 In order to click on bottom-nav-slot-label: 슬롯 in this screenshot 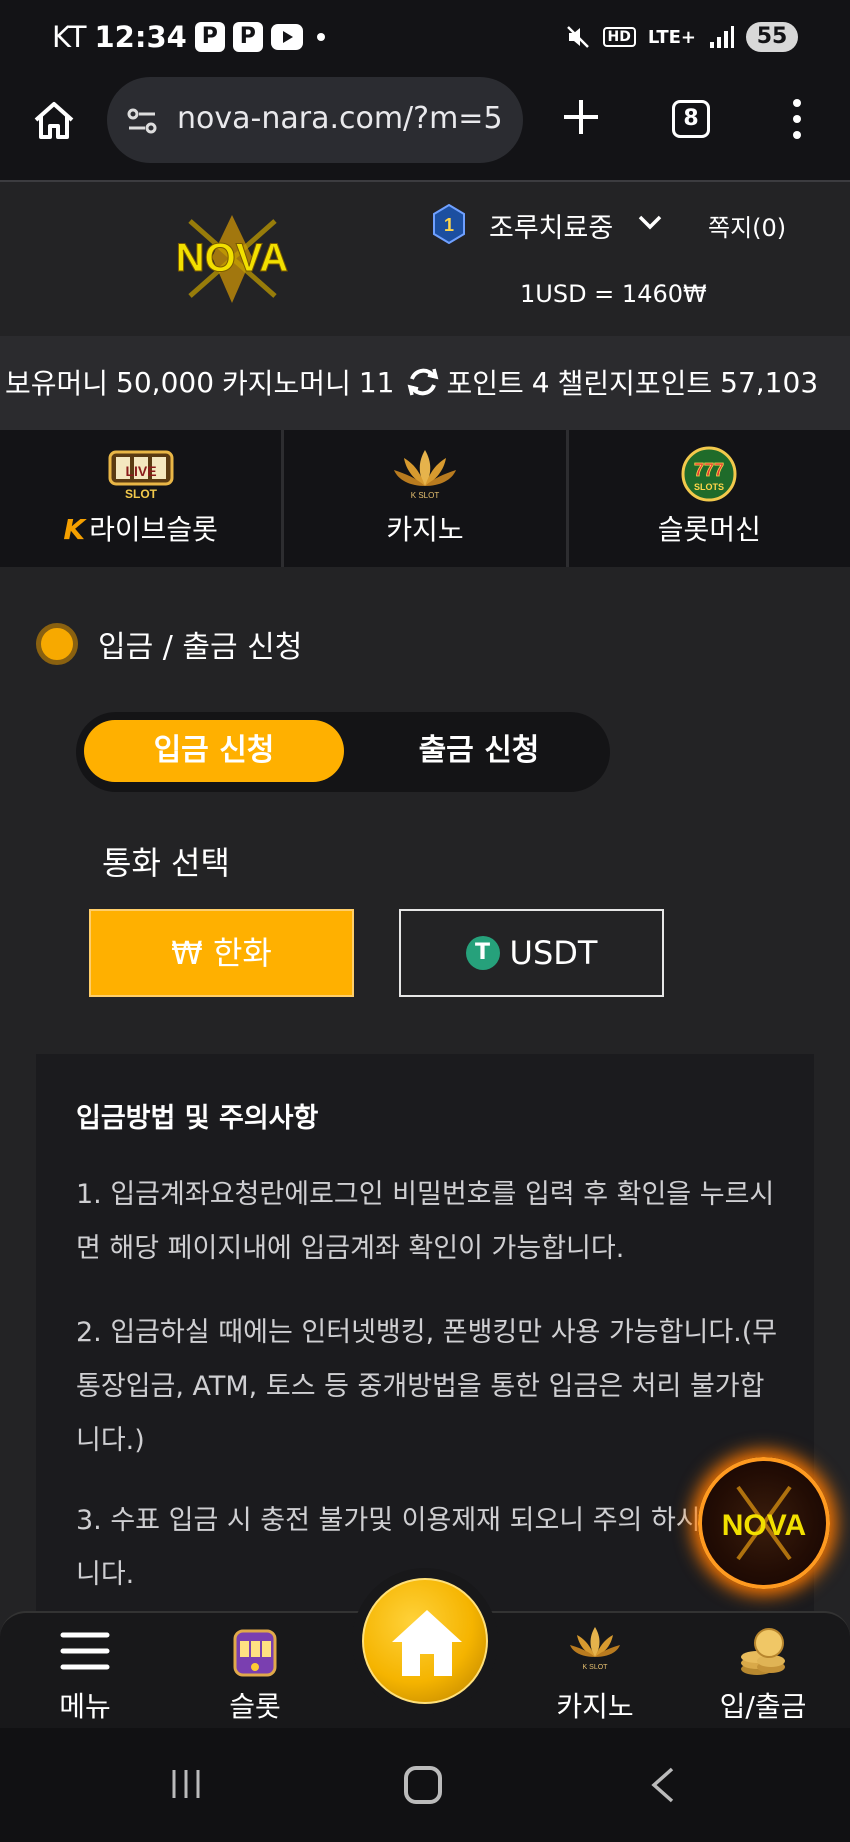, I will do `click(255, 1706)`.